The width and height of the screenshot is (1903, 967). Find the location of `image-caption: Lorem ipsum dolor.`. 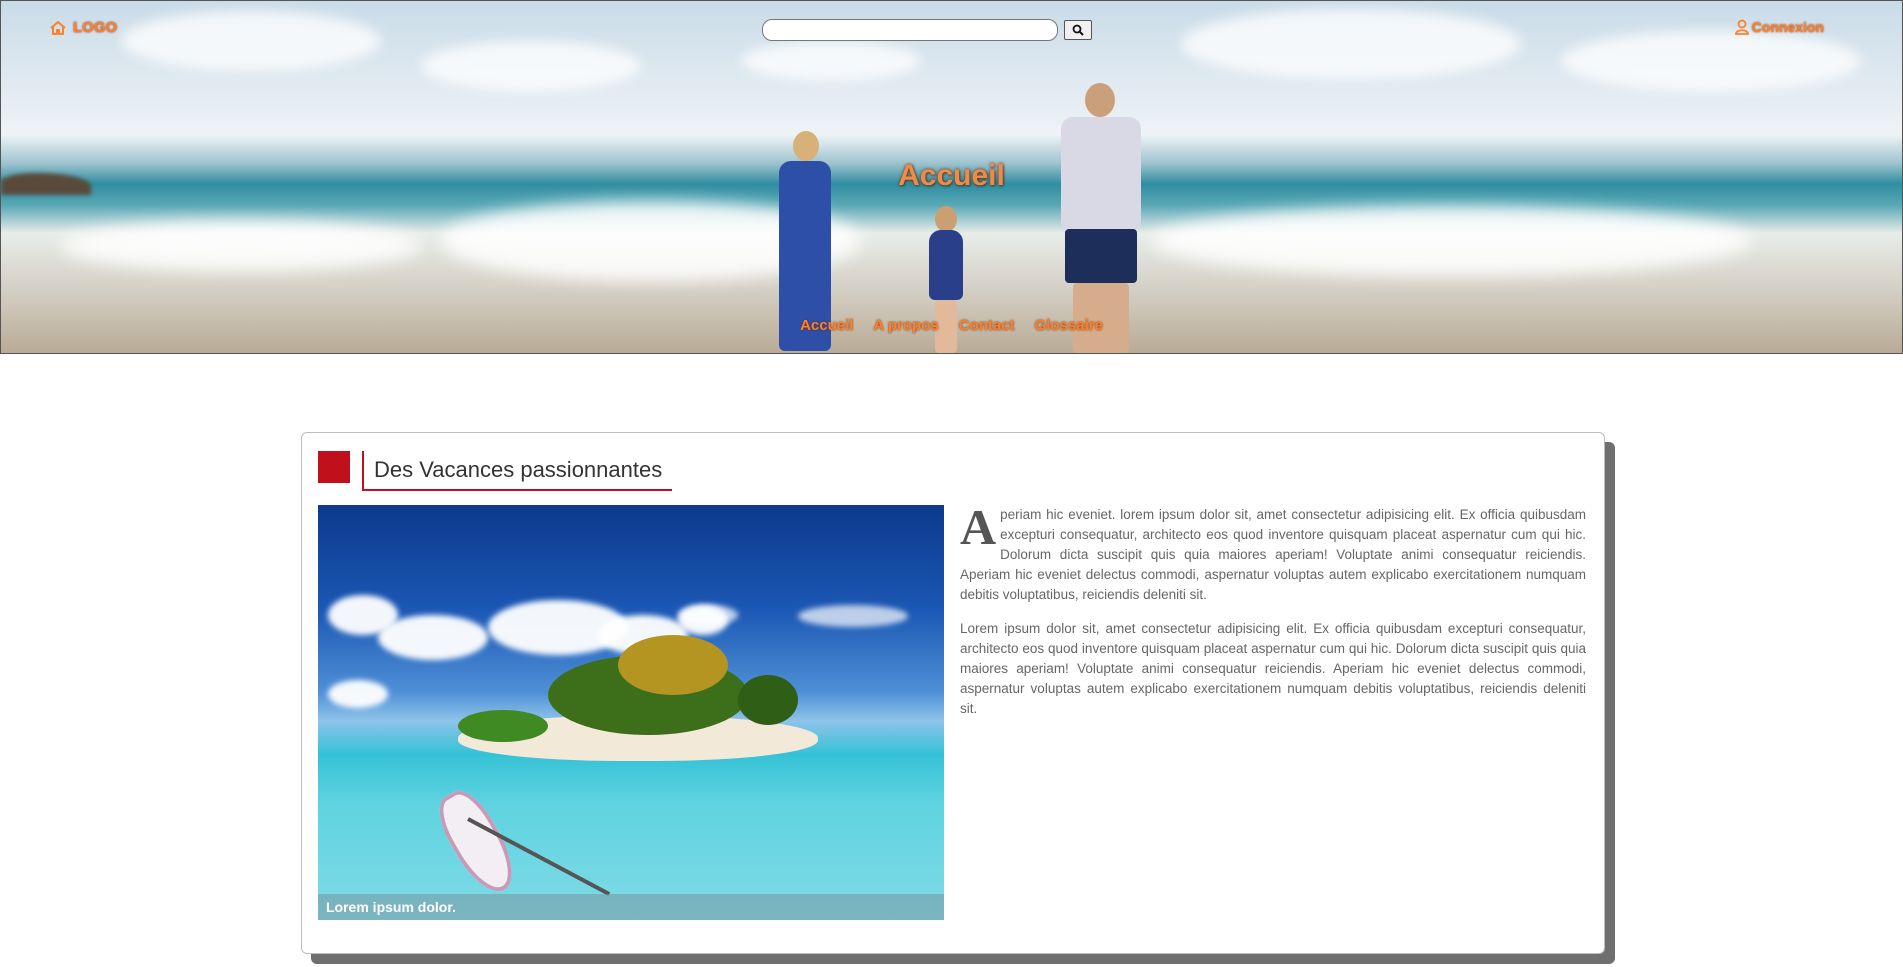

image-caption: Lorem ipsum dolor. is located at coordinates (631, 907).